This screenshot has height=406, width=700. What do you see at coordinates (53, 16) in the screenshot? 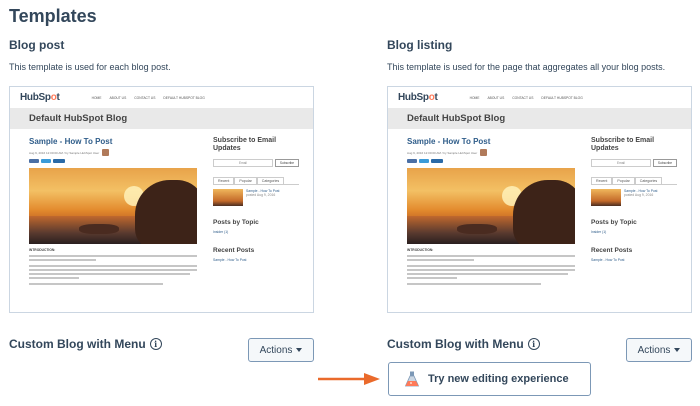
I see `page-title: Templates` at bounding box center [53, 16].